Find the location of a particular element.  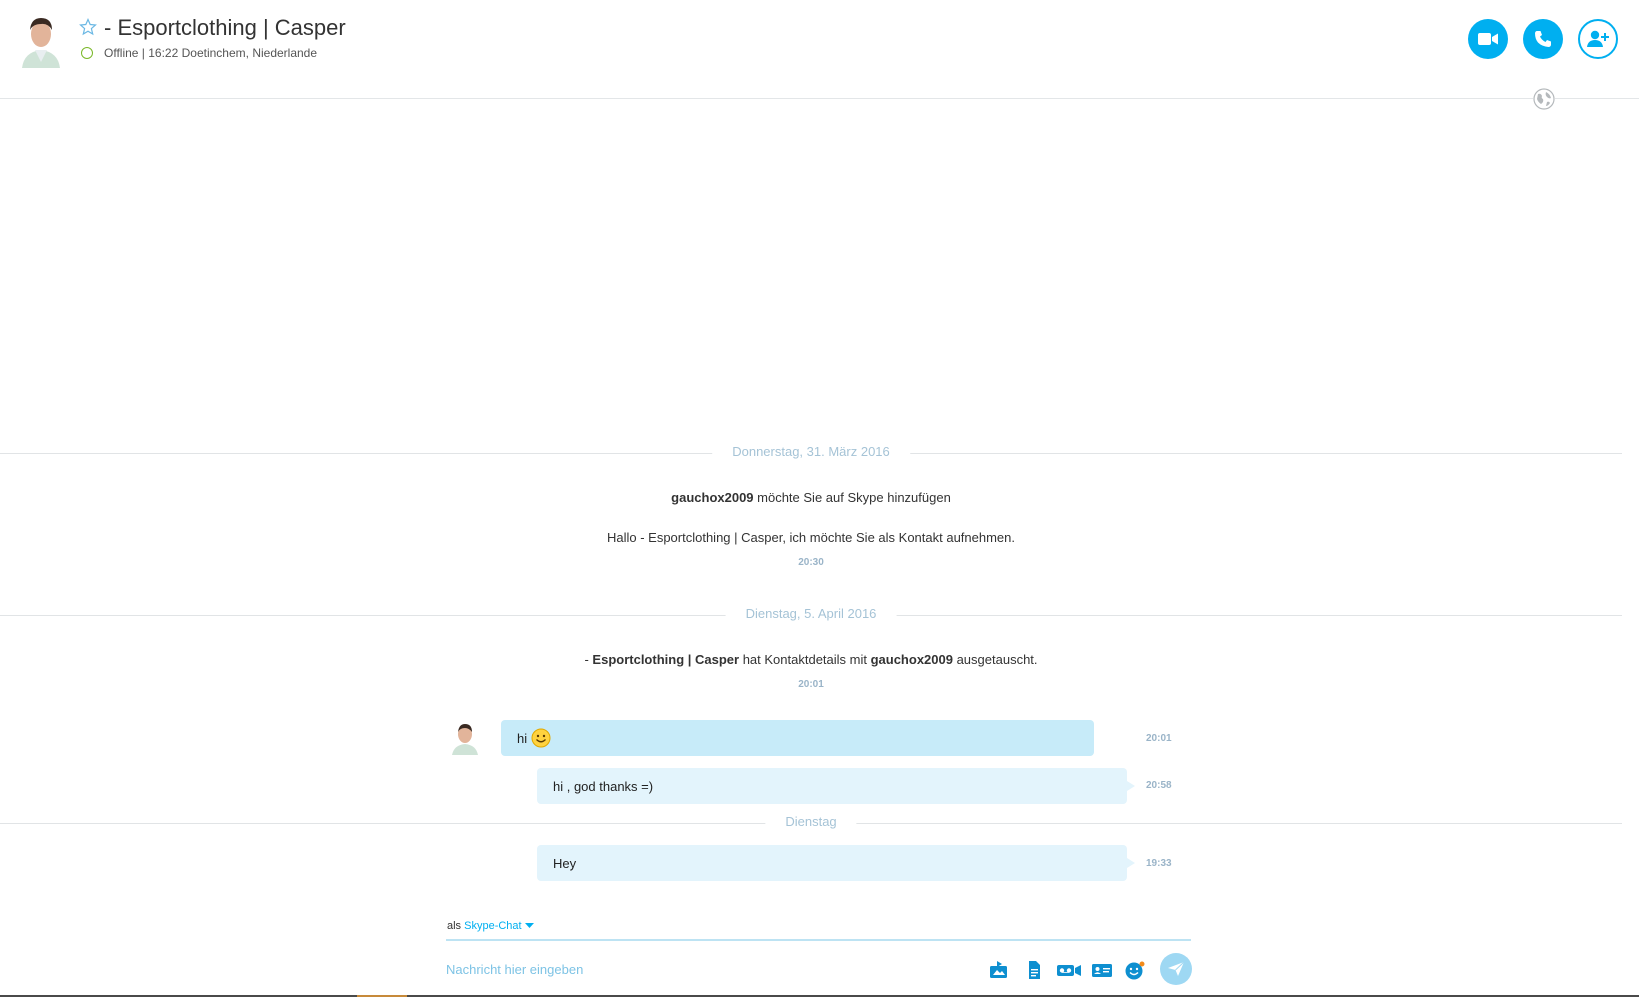

add-people-button is located at coordinates (1598, 39).